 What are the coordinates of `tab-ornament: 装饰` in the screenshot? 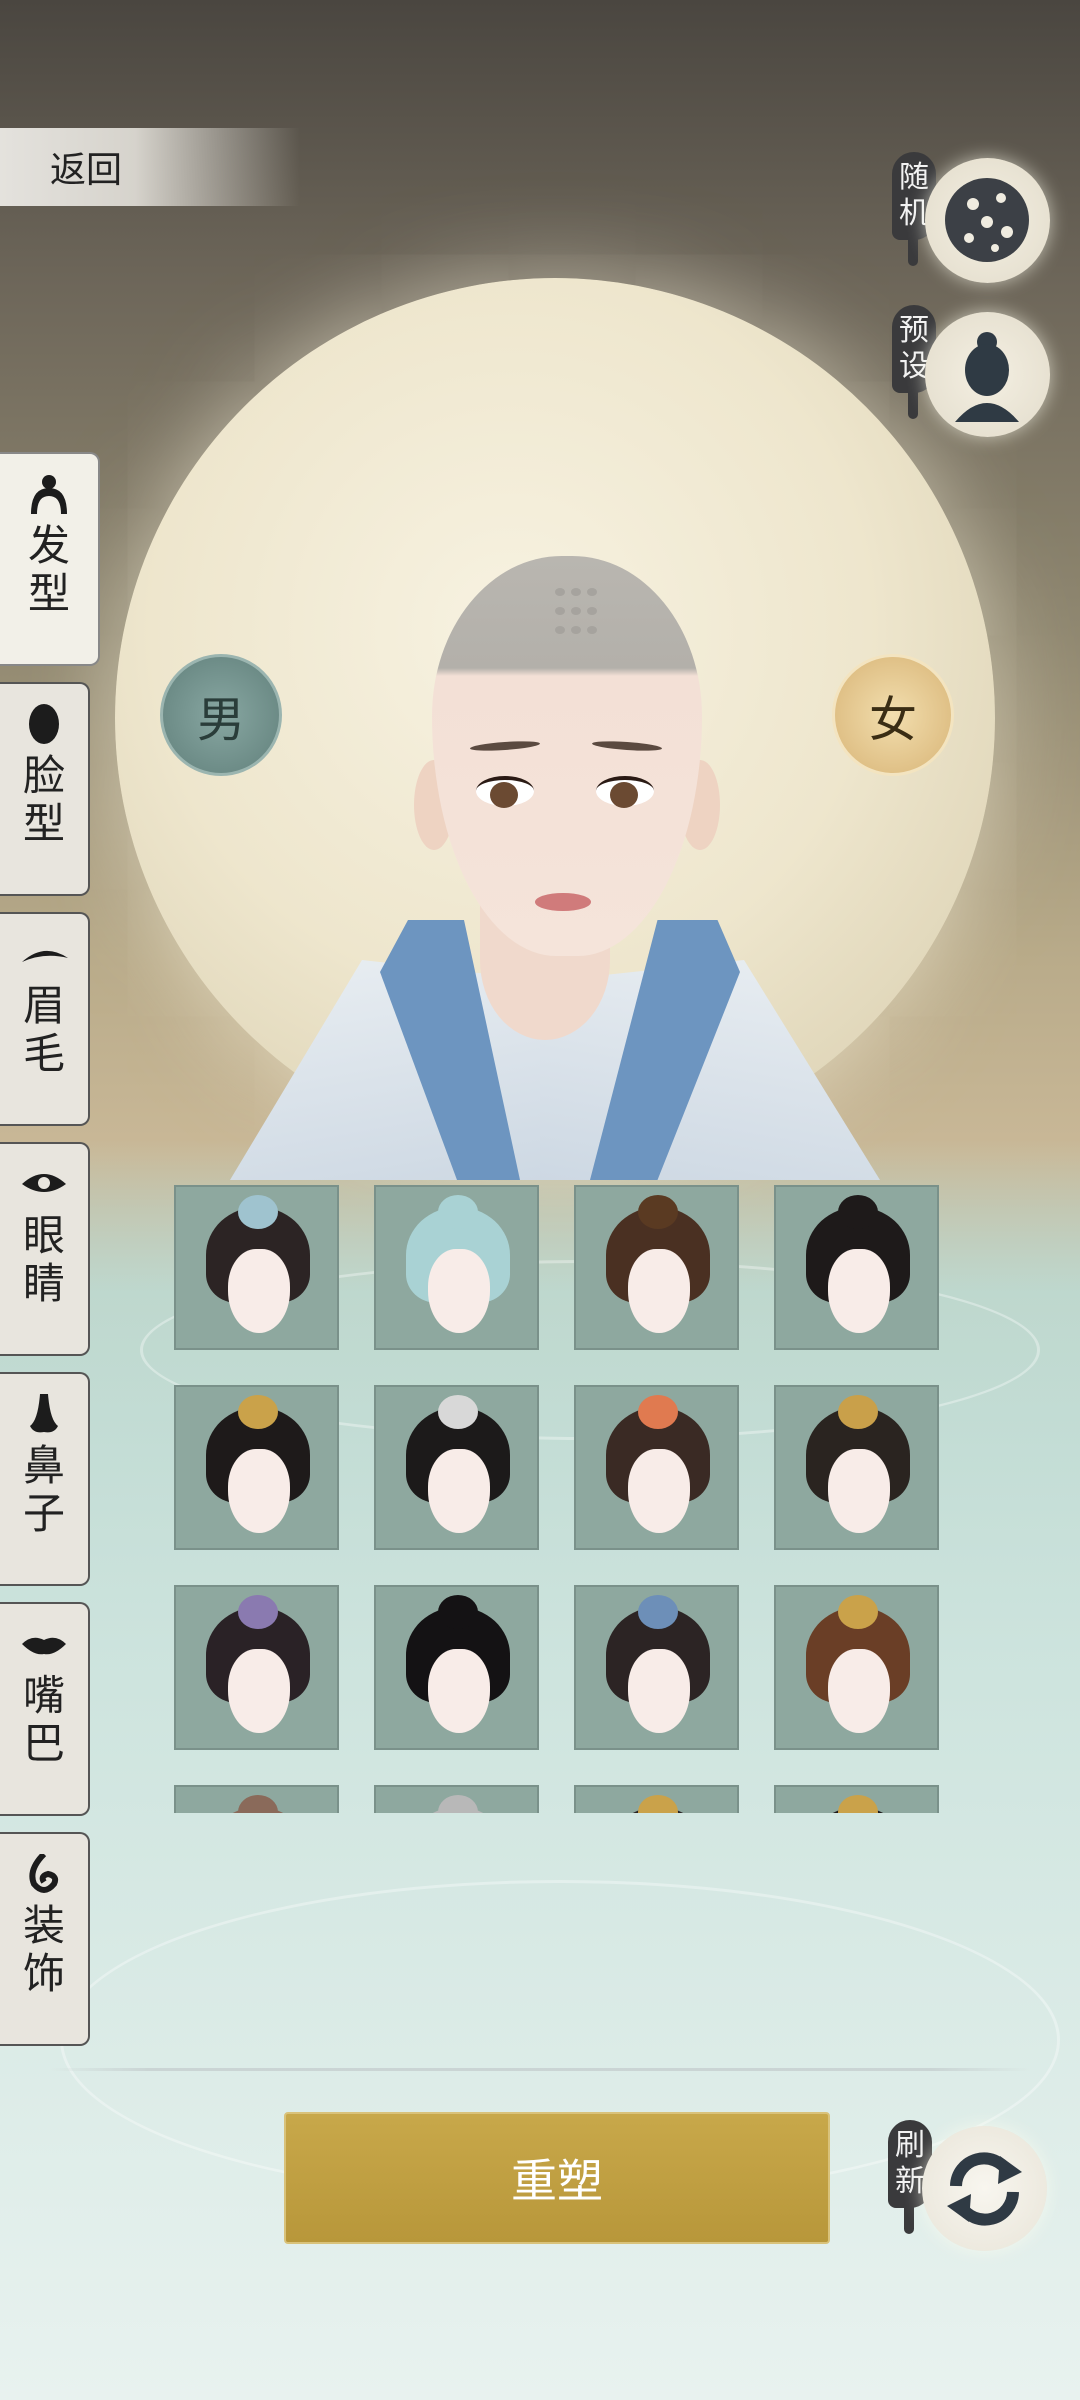 It's located at (45, 1939).